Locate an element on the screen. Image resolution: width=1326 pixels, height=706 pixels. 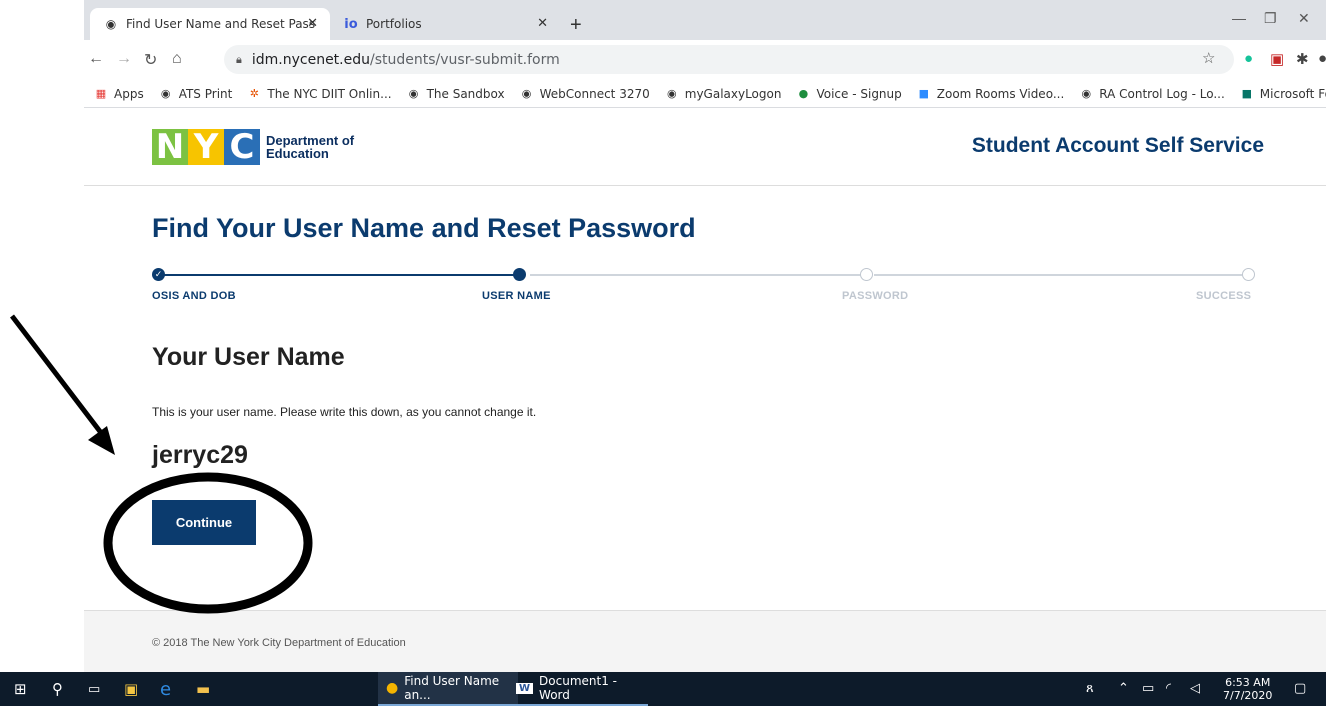
step-label-success: SUCCESS is located at coordinates (1224, 296).